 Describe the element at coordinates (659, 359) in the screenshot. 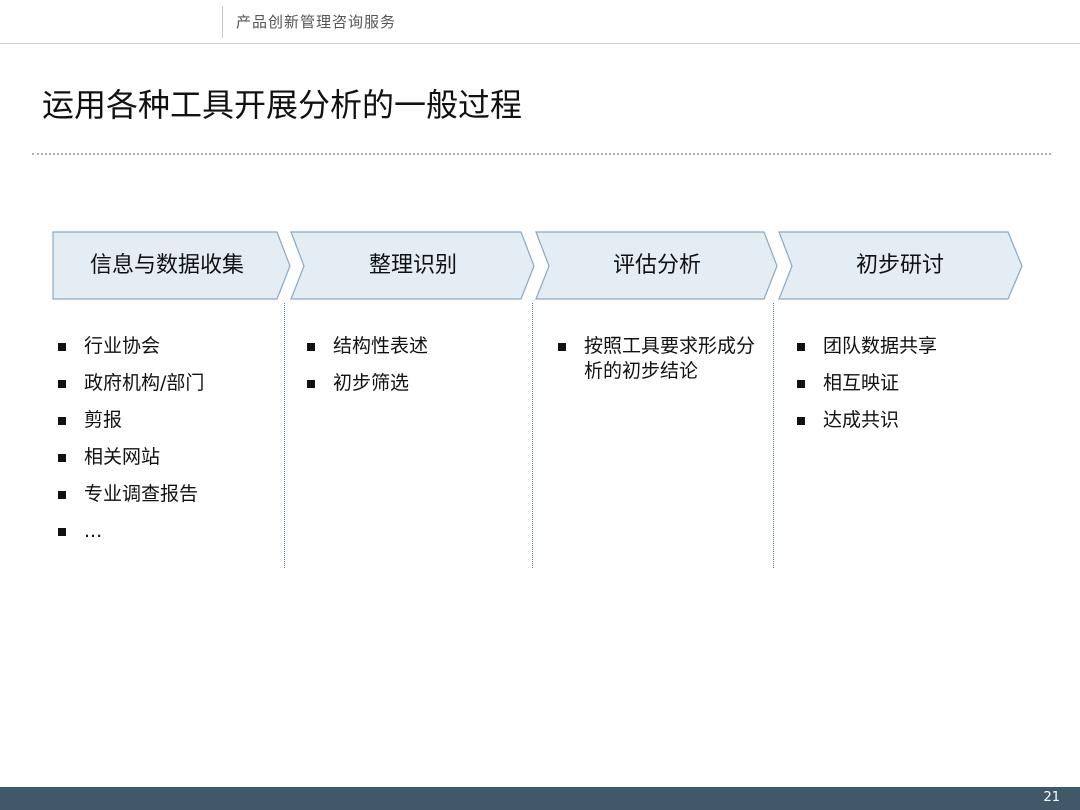

I see `list-item: 按照工具要求形成分析的初步结论` at that location.